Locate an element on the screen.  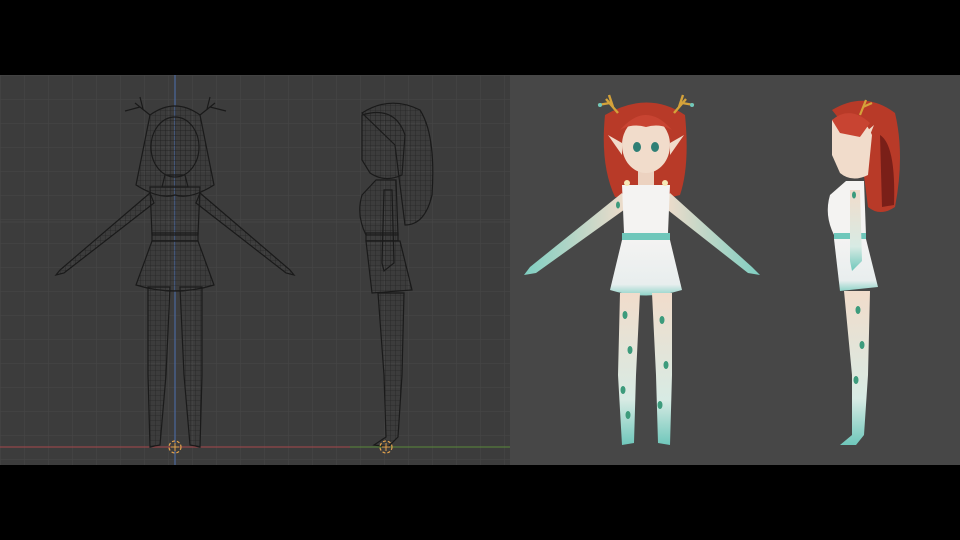
side-render-model is located at coordinates (863, 272).